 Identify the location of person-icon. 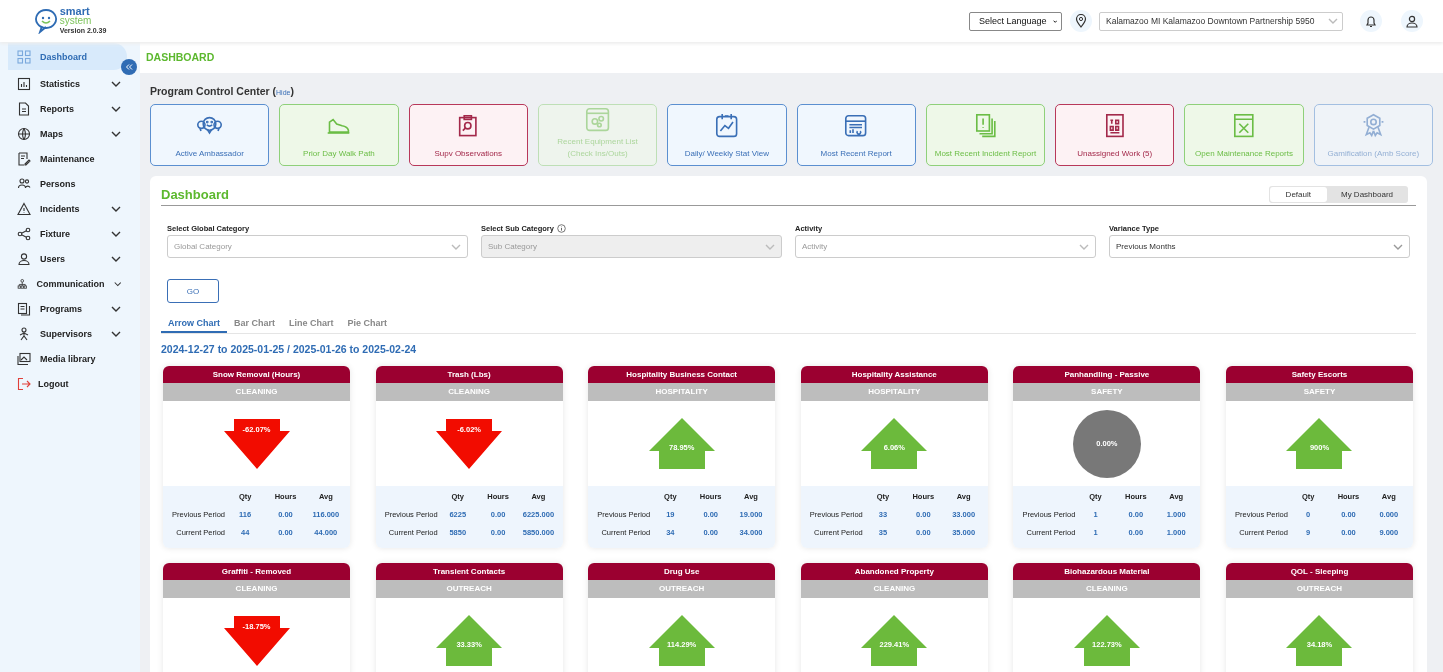
(24, 333).